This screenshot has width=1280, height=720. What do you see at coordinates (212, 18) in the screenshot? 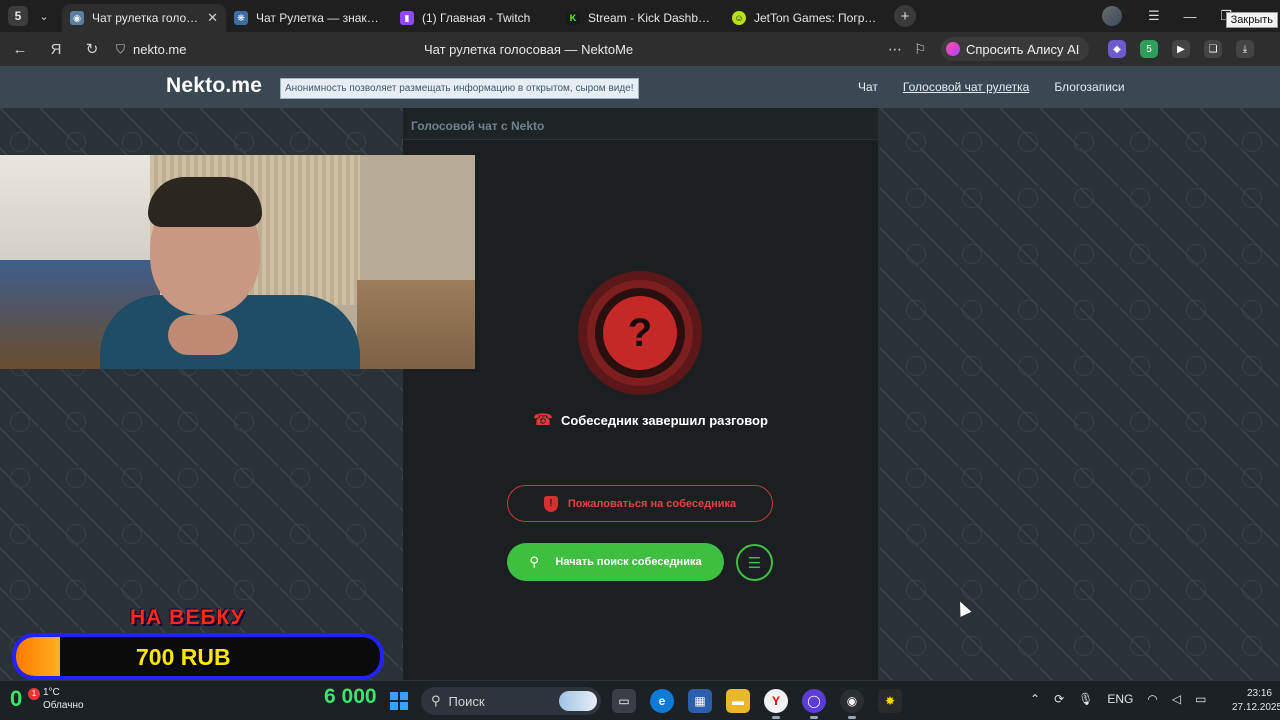
I see `close-icon: ✕` at bounding box center [212, 18].